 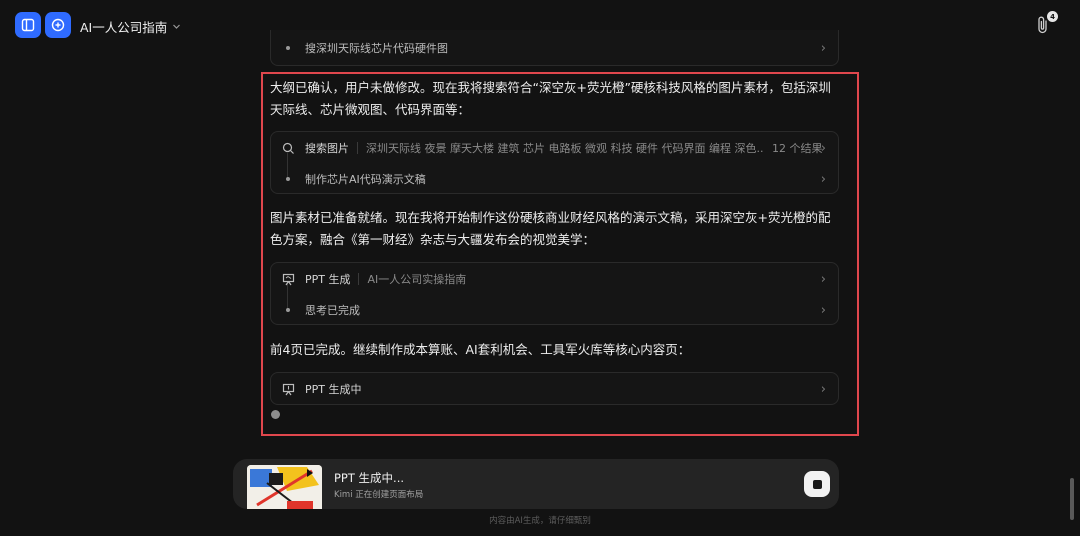 What do you see at coordinates (1047, 24) in the screenshot?
I see `attachments-button: 4` at bounding box center [1047, 24].